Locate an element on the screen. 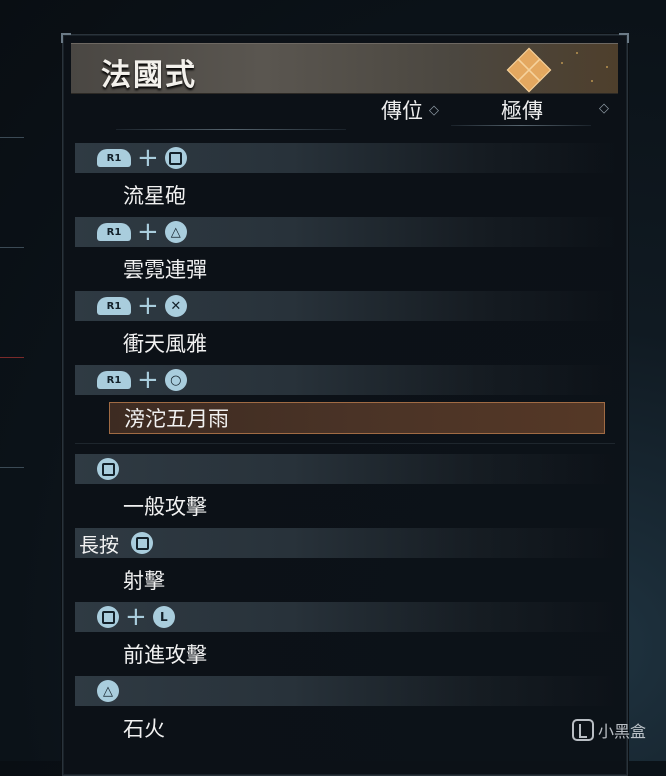 The height and width of the screenshot is (776, 666). move-item-selected: 滂沱五月雨 is located at coordinates (357, 418).